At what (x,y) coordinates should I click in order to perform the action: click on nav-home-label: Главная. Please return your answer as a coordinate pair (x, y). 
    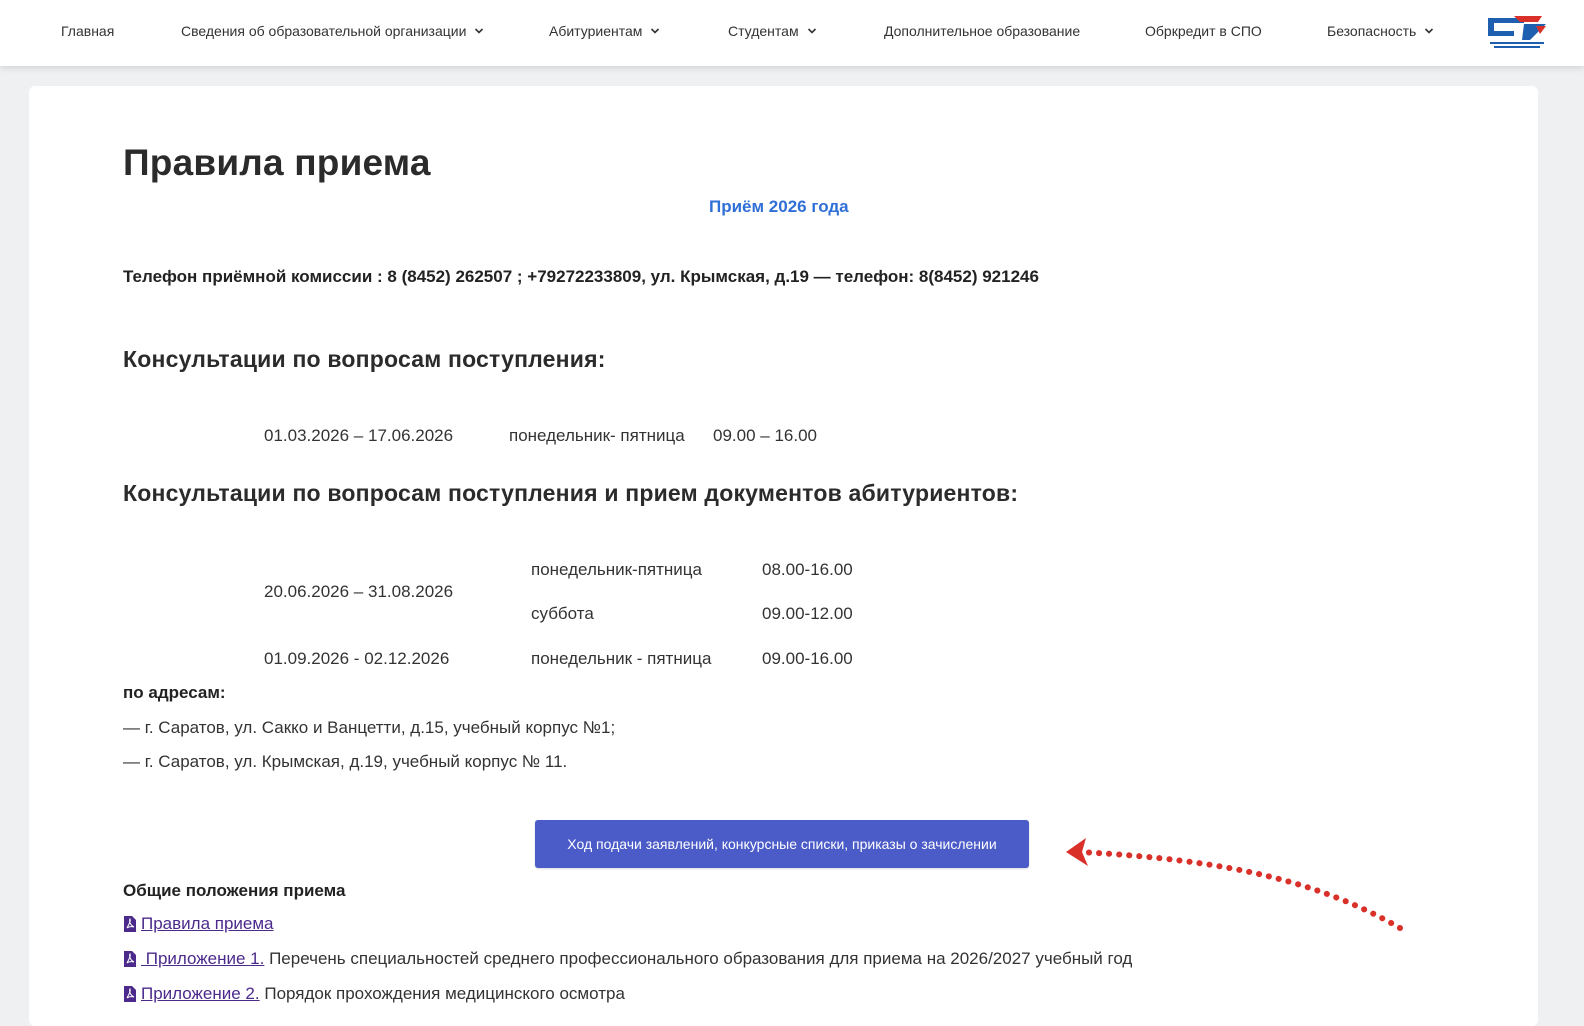
    Looking at the image, I should click on (88, 31).